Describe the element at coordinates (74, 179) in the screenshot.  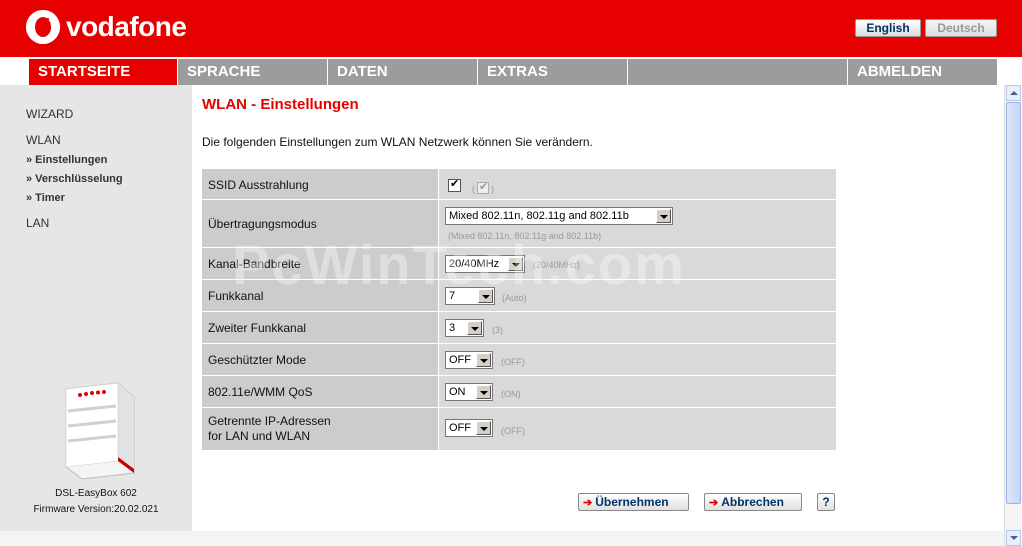
I see `sidebar-item-verschluesselung: » Verschlüsselung` at that location.